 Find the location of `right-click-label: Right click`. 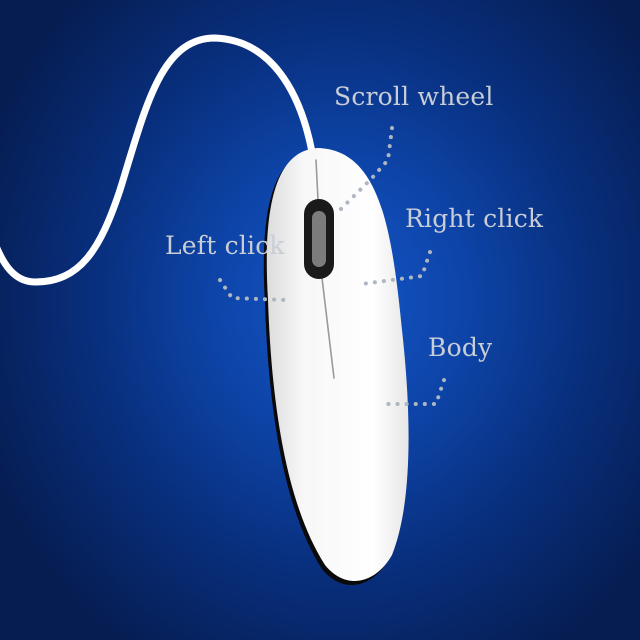

right-click-label: Right click is located at coordinates (474, 218).